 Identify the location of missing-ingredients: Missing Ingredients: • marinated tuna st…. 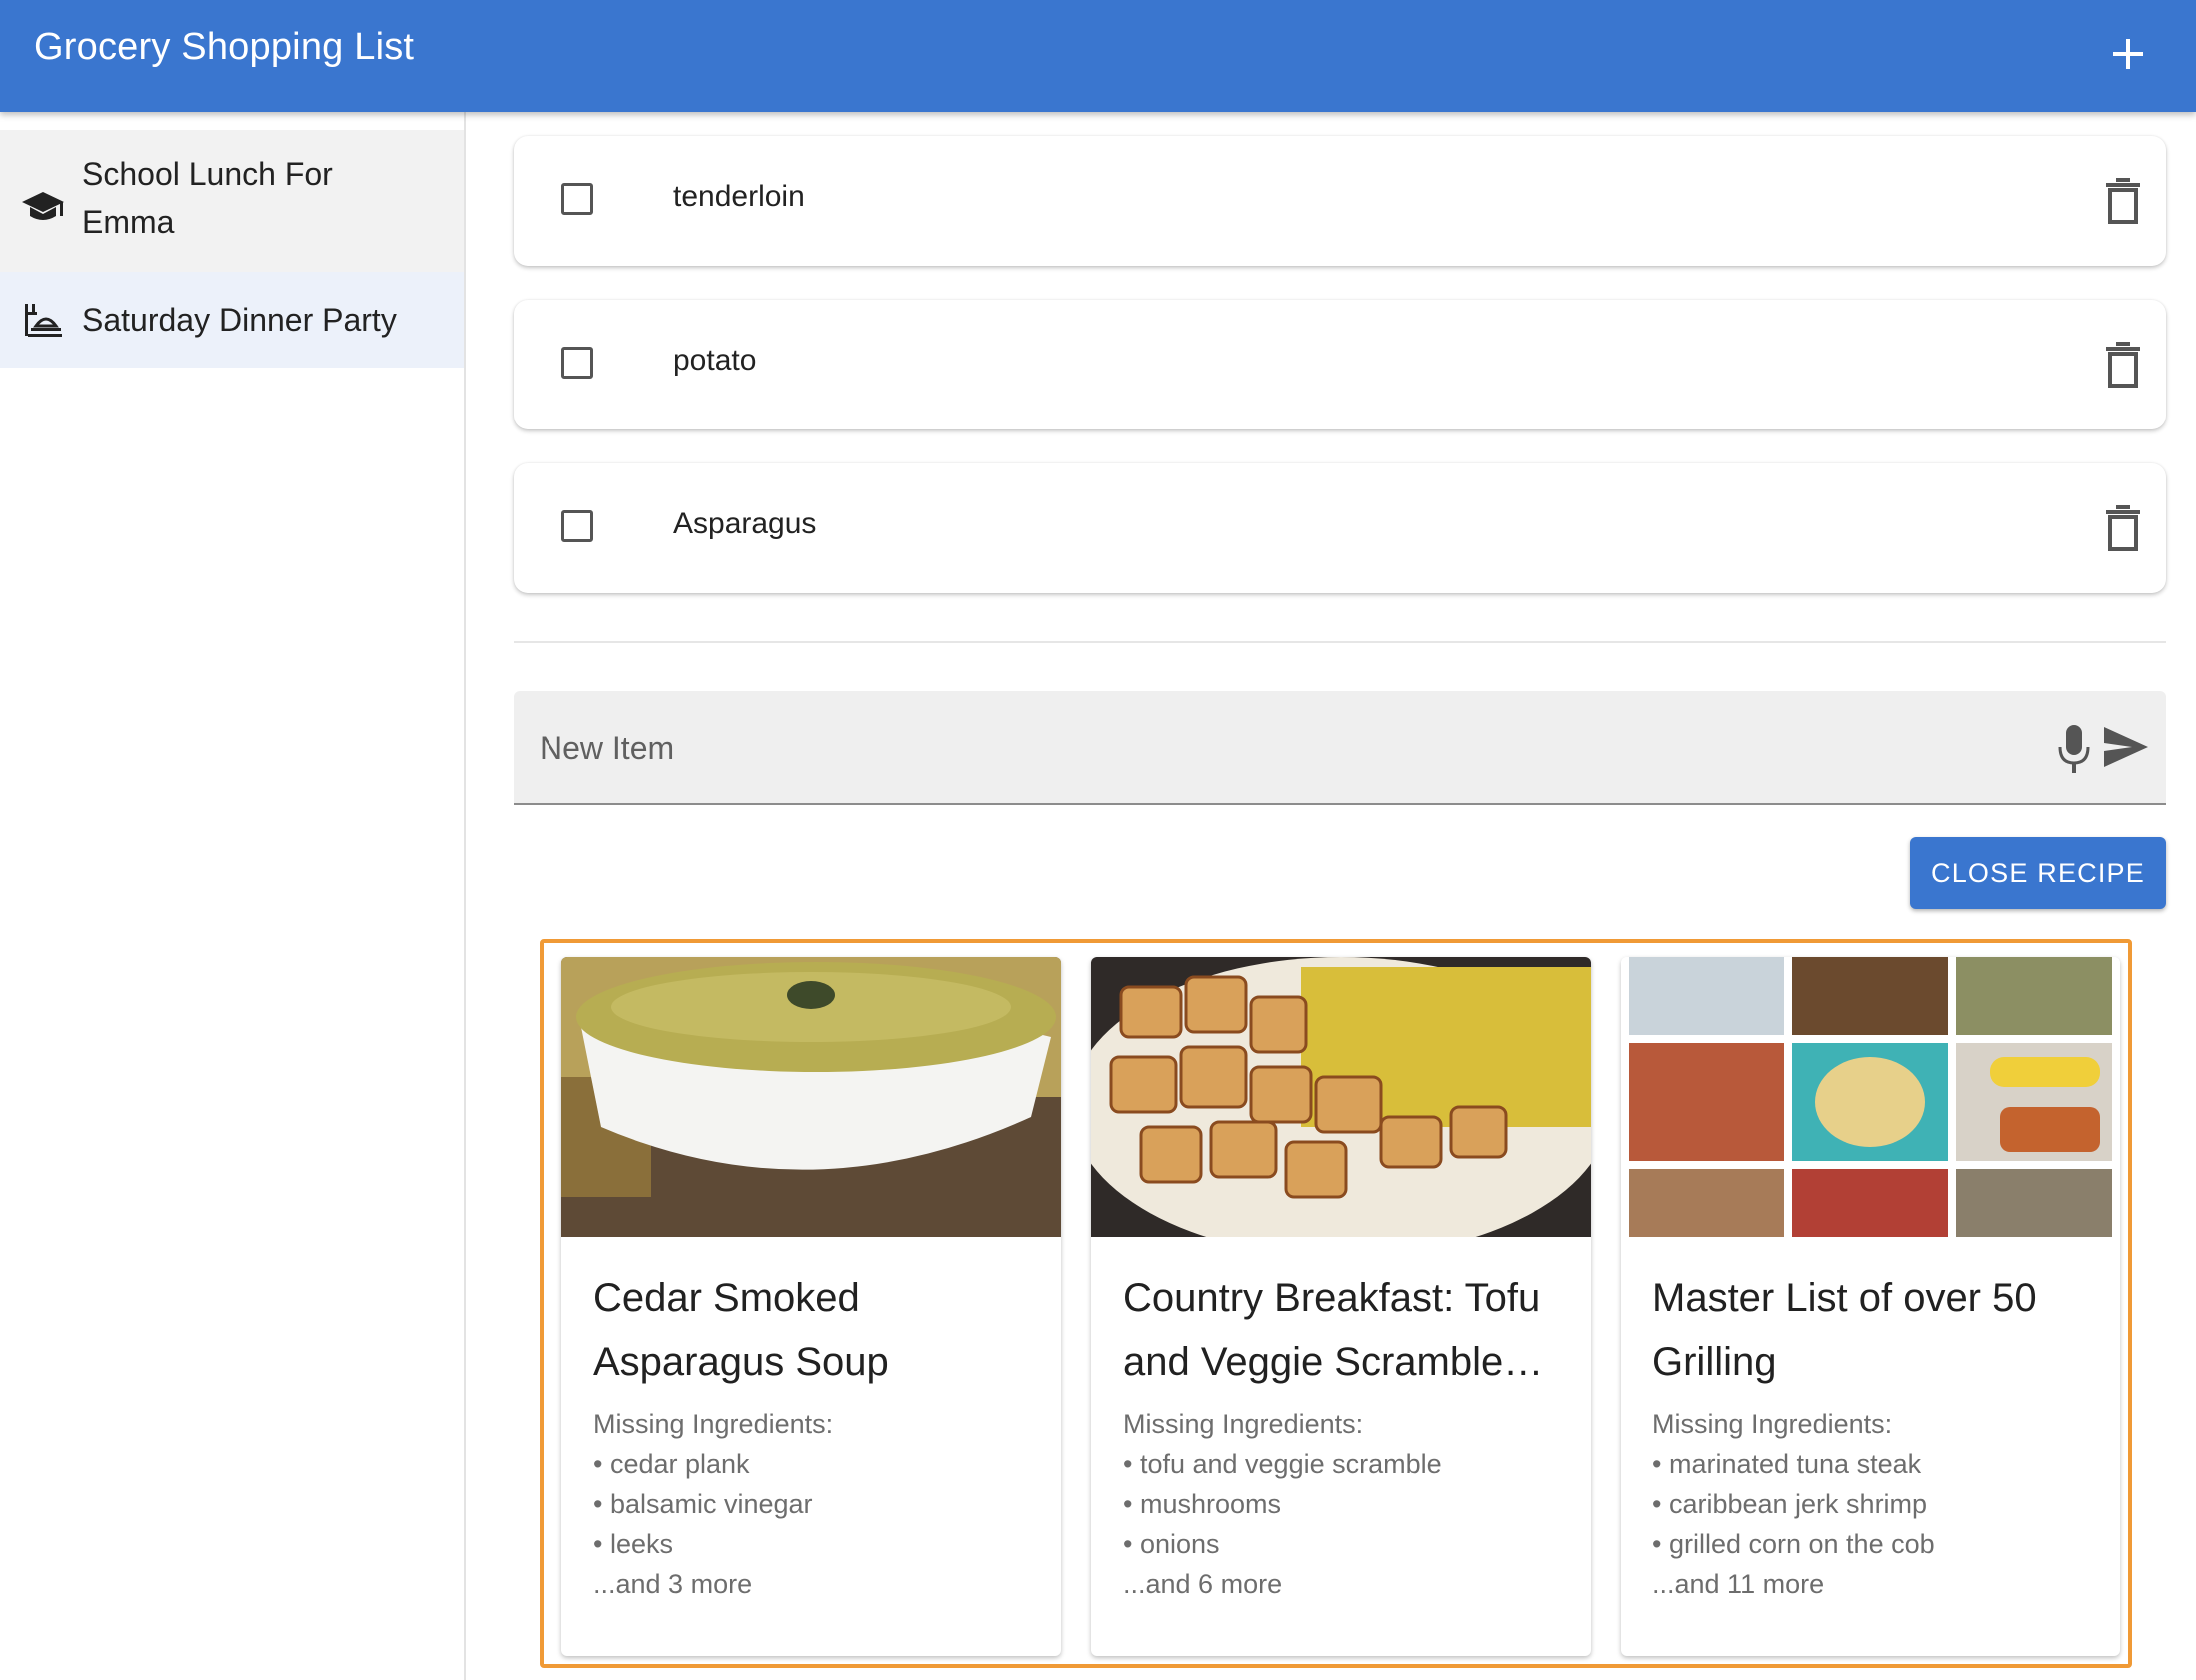
(1872, 1504).